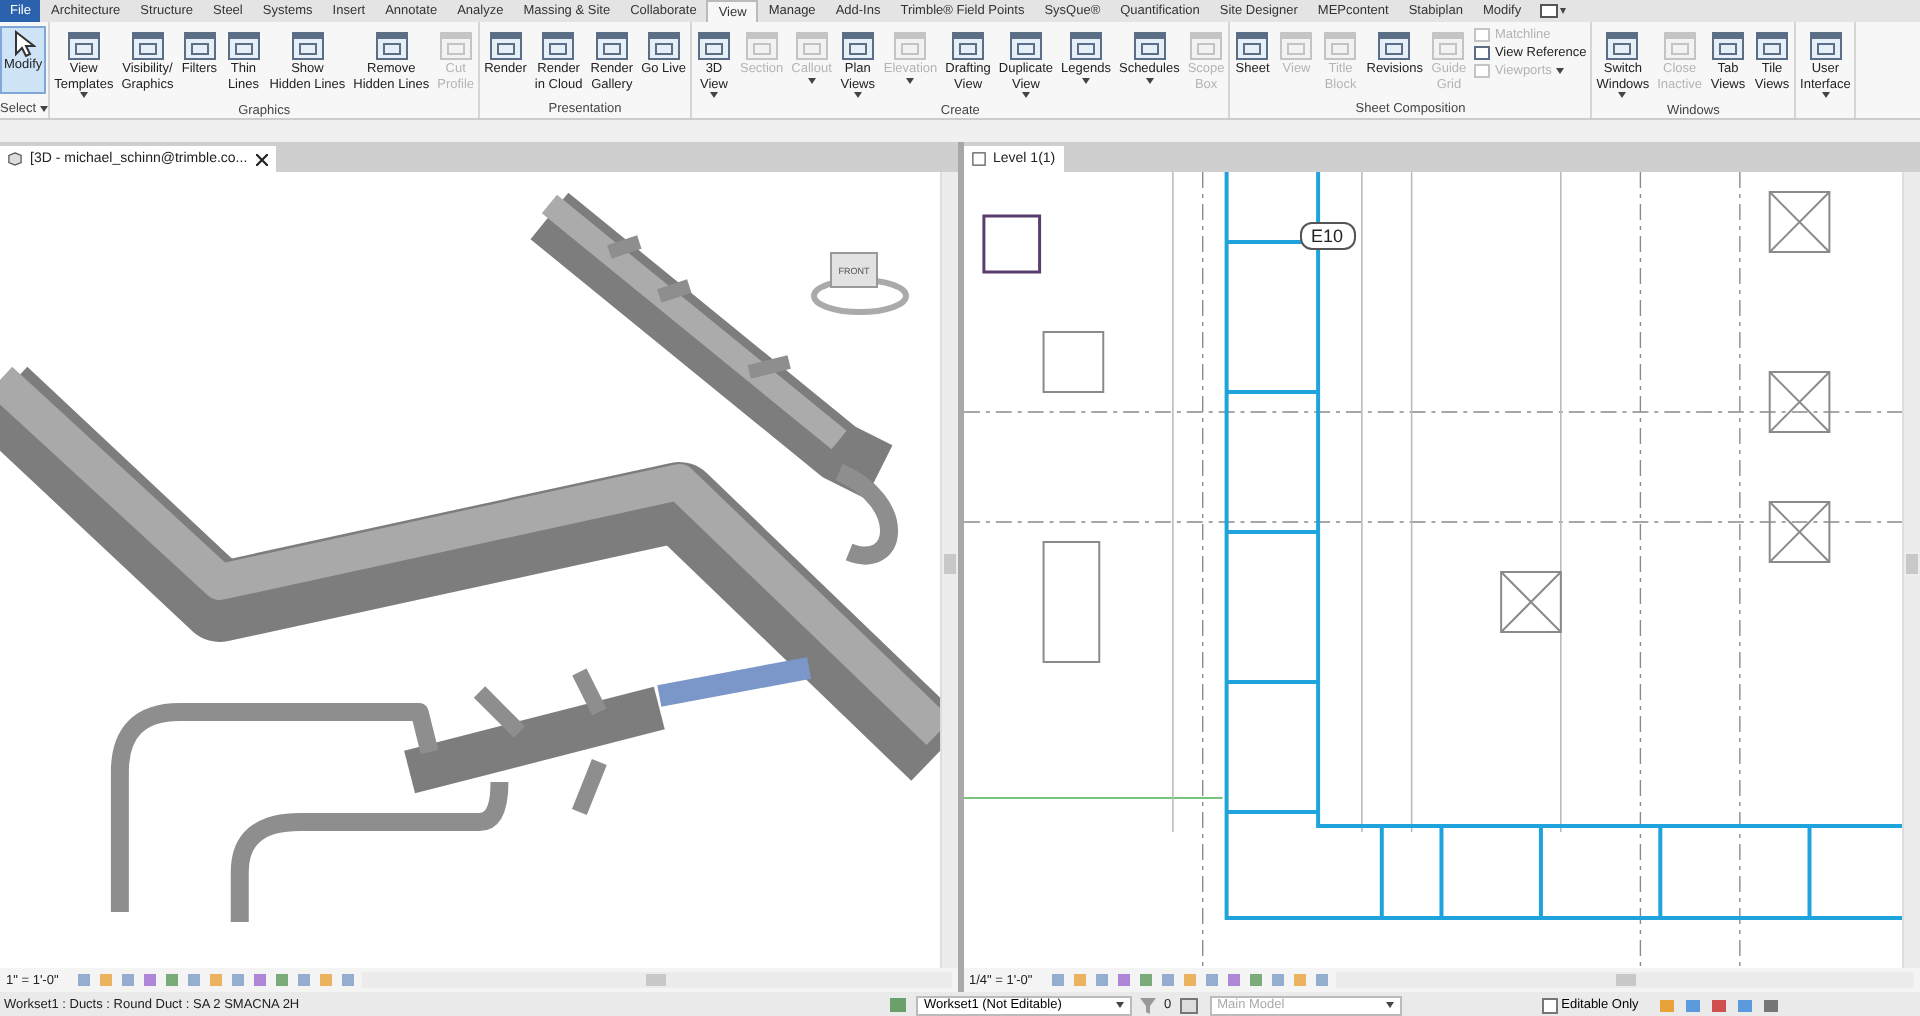 The height and width of the screenshot is (1016, 1920). I want to click on panel-toggle-icon, so click(1553, 11).